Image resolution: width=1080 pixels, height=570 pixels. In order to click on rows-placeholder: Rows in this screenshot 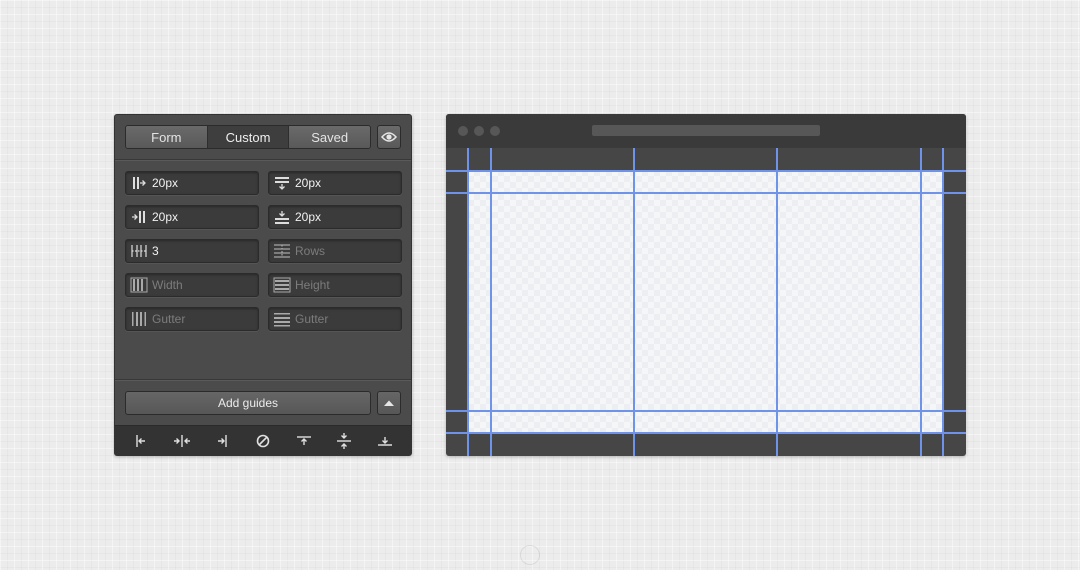, I will do `click(310, 251)`.